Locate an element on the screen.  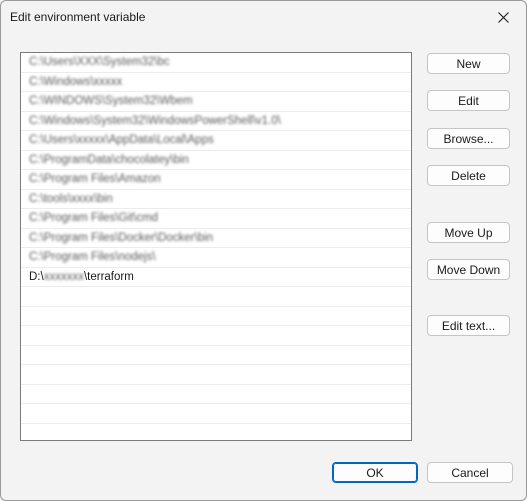
list-item-text: C:\Program Files\Git\cmd is located at coordinates (94, 218).